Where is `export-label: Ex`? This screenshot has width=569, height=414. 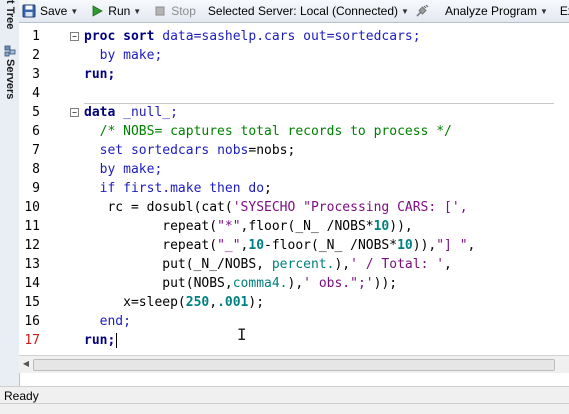
export-label: Ex is located at coordinates (564, 11).